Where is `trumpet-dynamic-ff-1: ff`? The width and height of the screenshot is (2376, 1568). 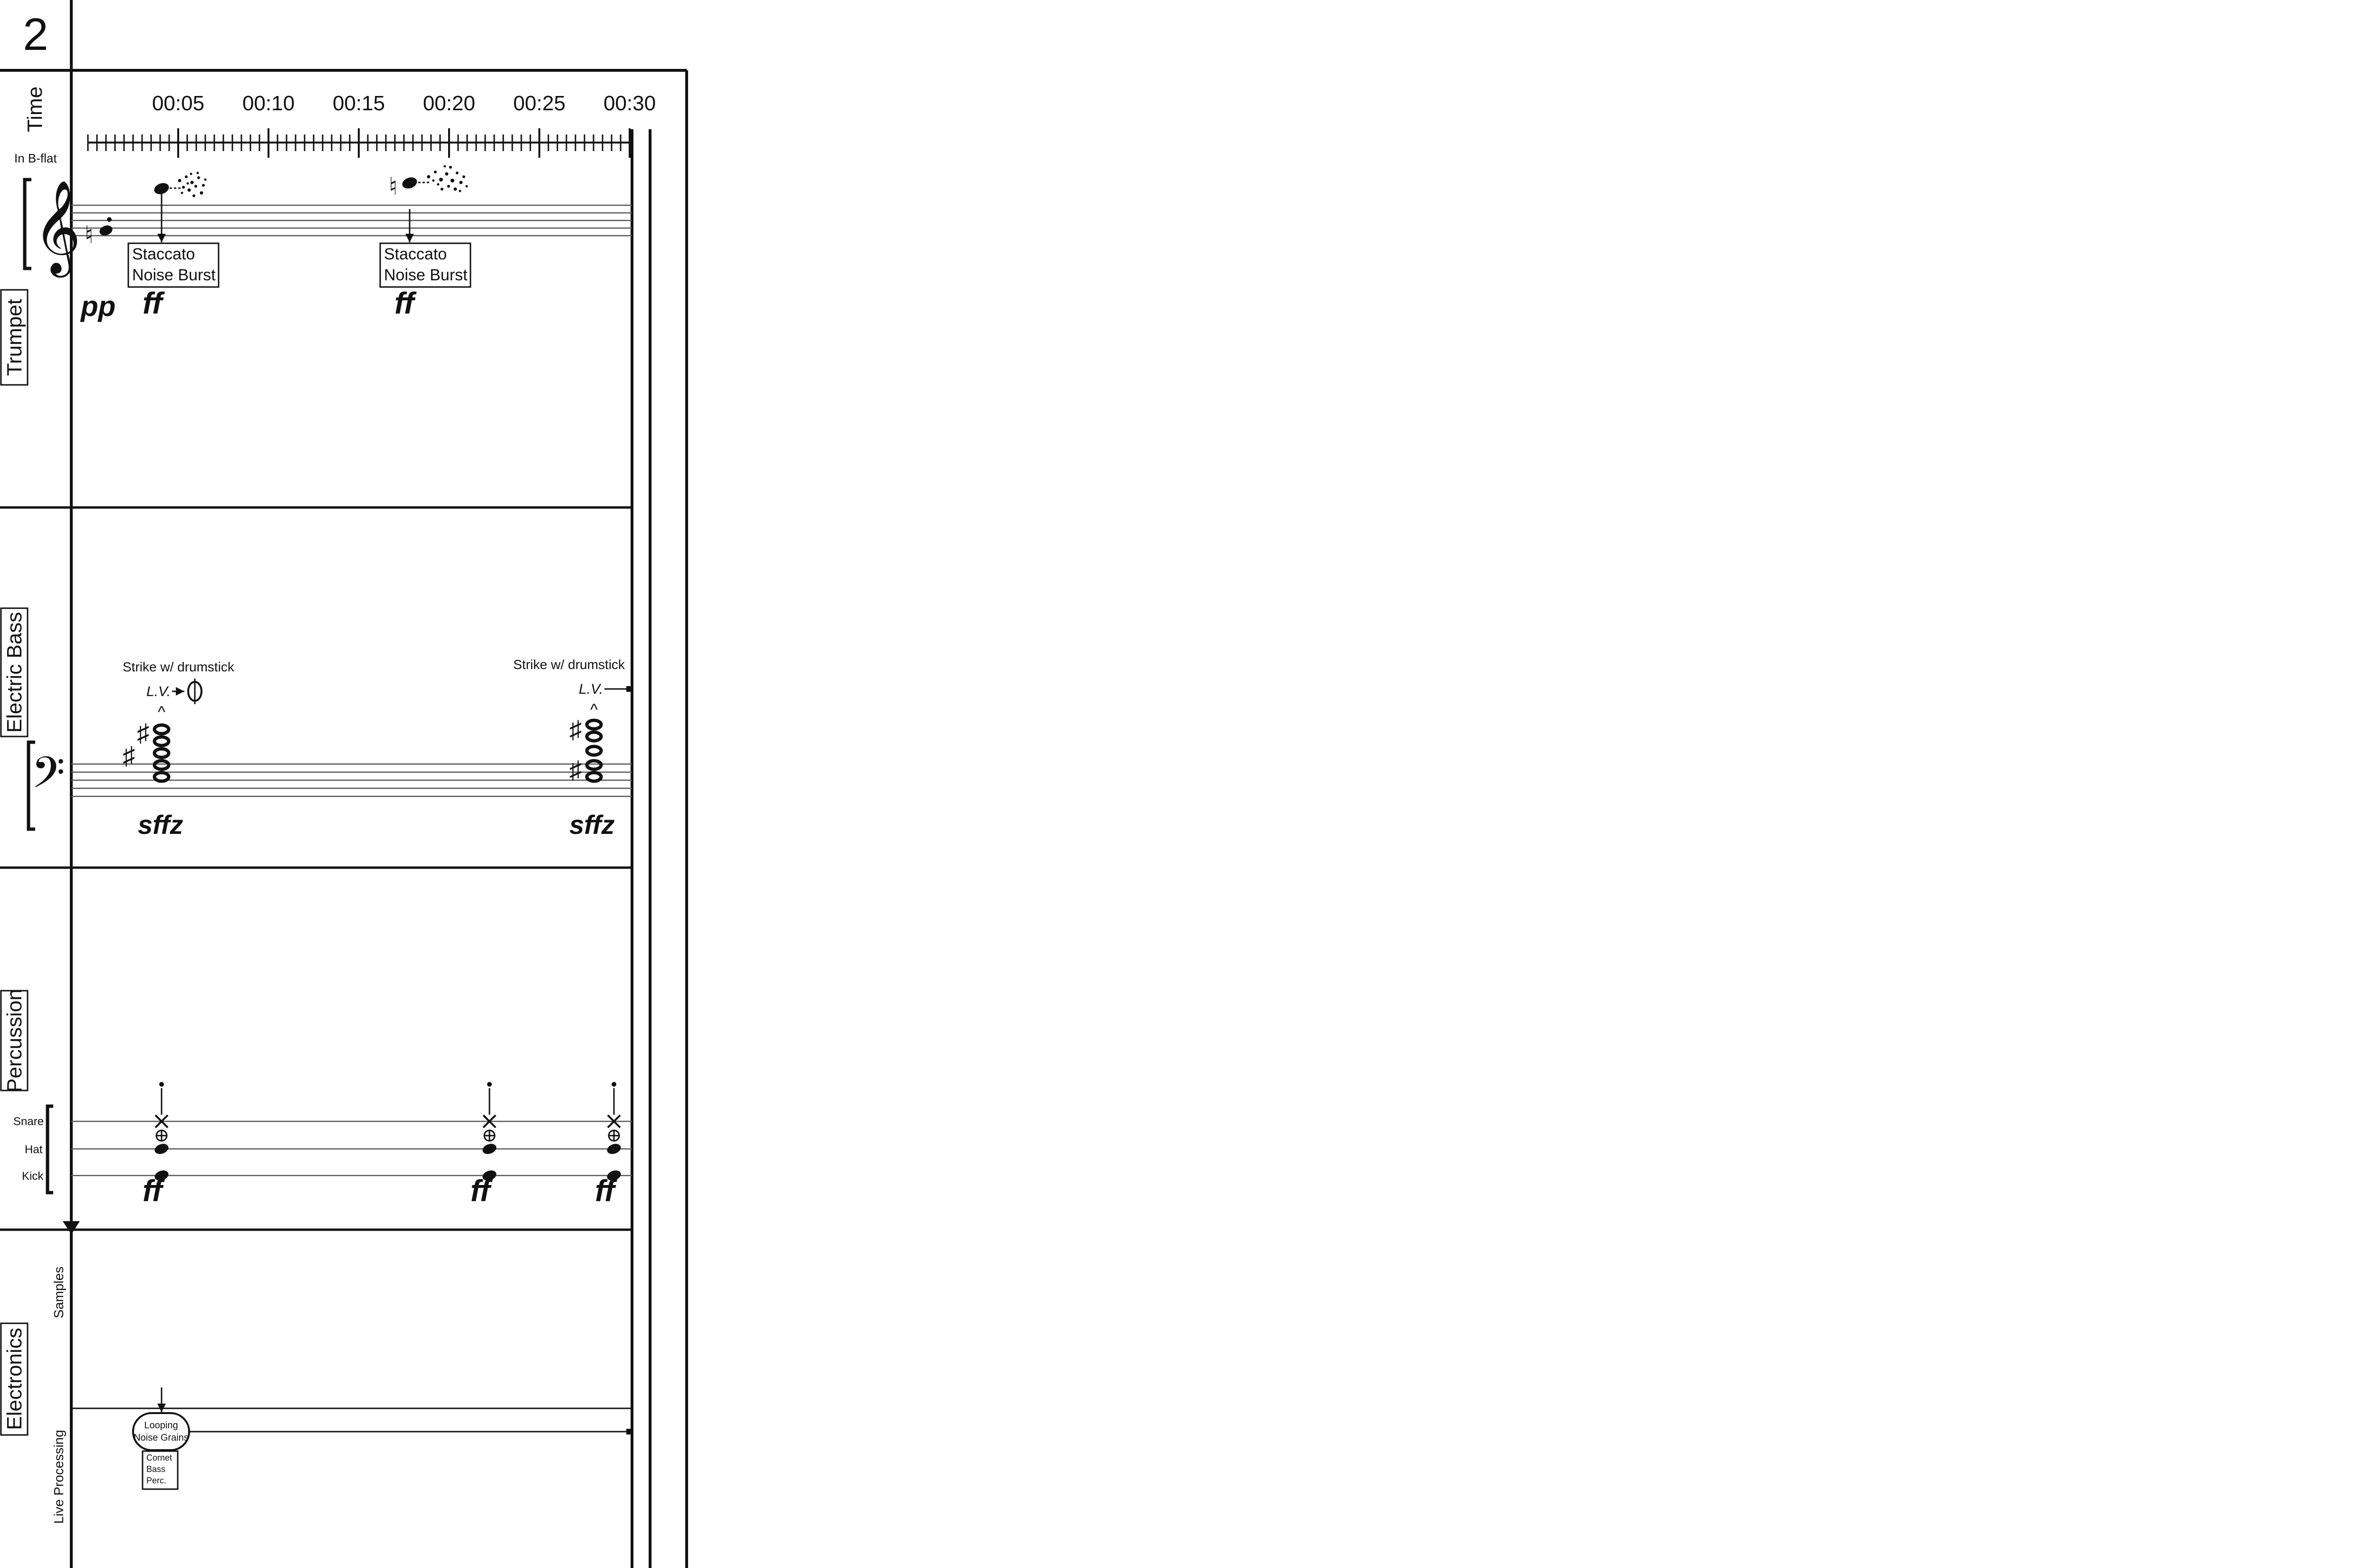
trumpet-dynamic-ff-1: ff is located at coordinates (154, 303).